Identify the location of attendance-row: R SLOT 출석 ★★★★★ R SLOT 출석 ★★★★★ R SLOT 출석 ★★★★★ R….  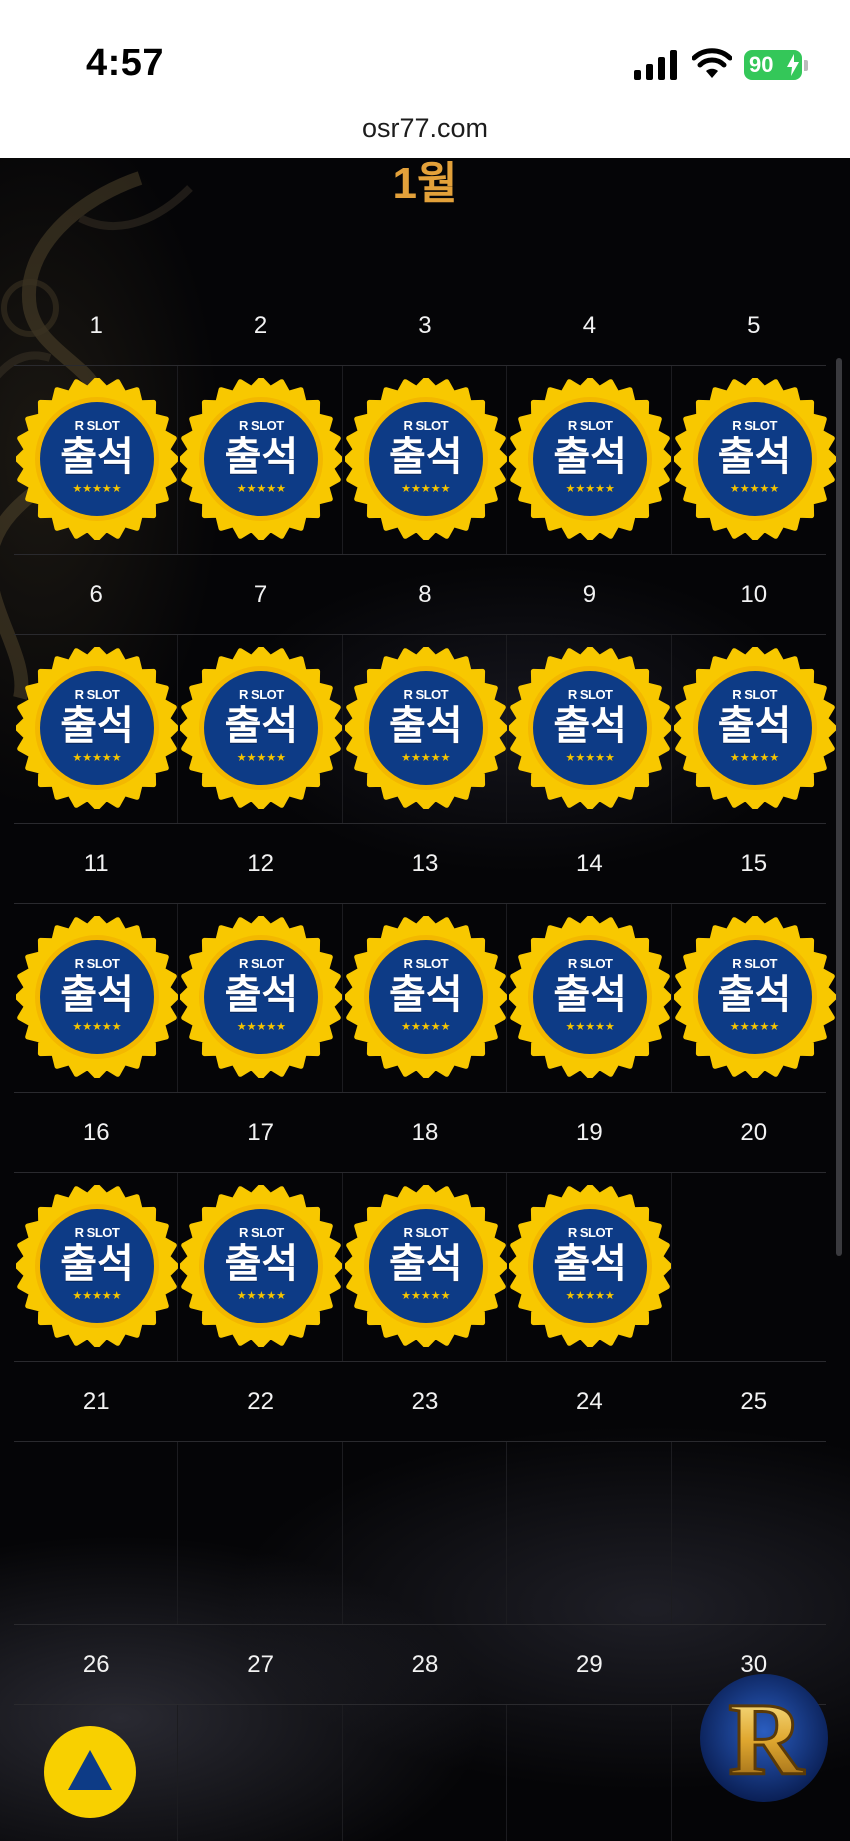
(425, 729).